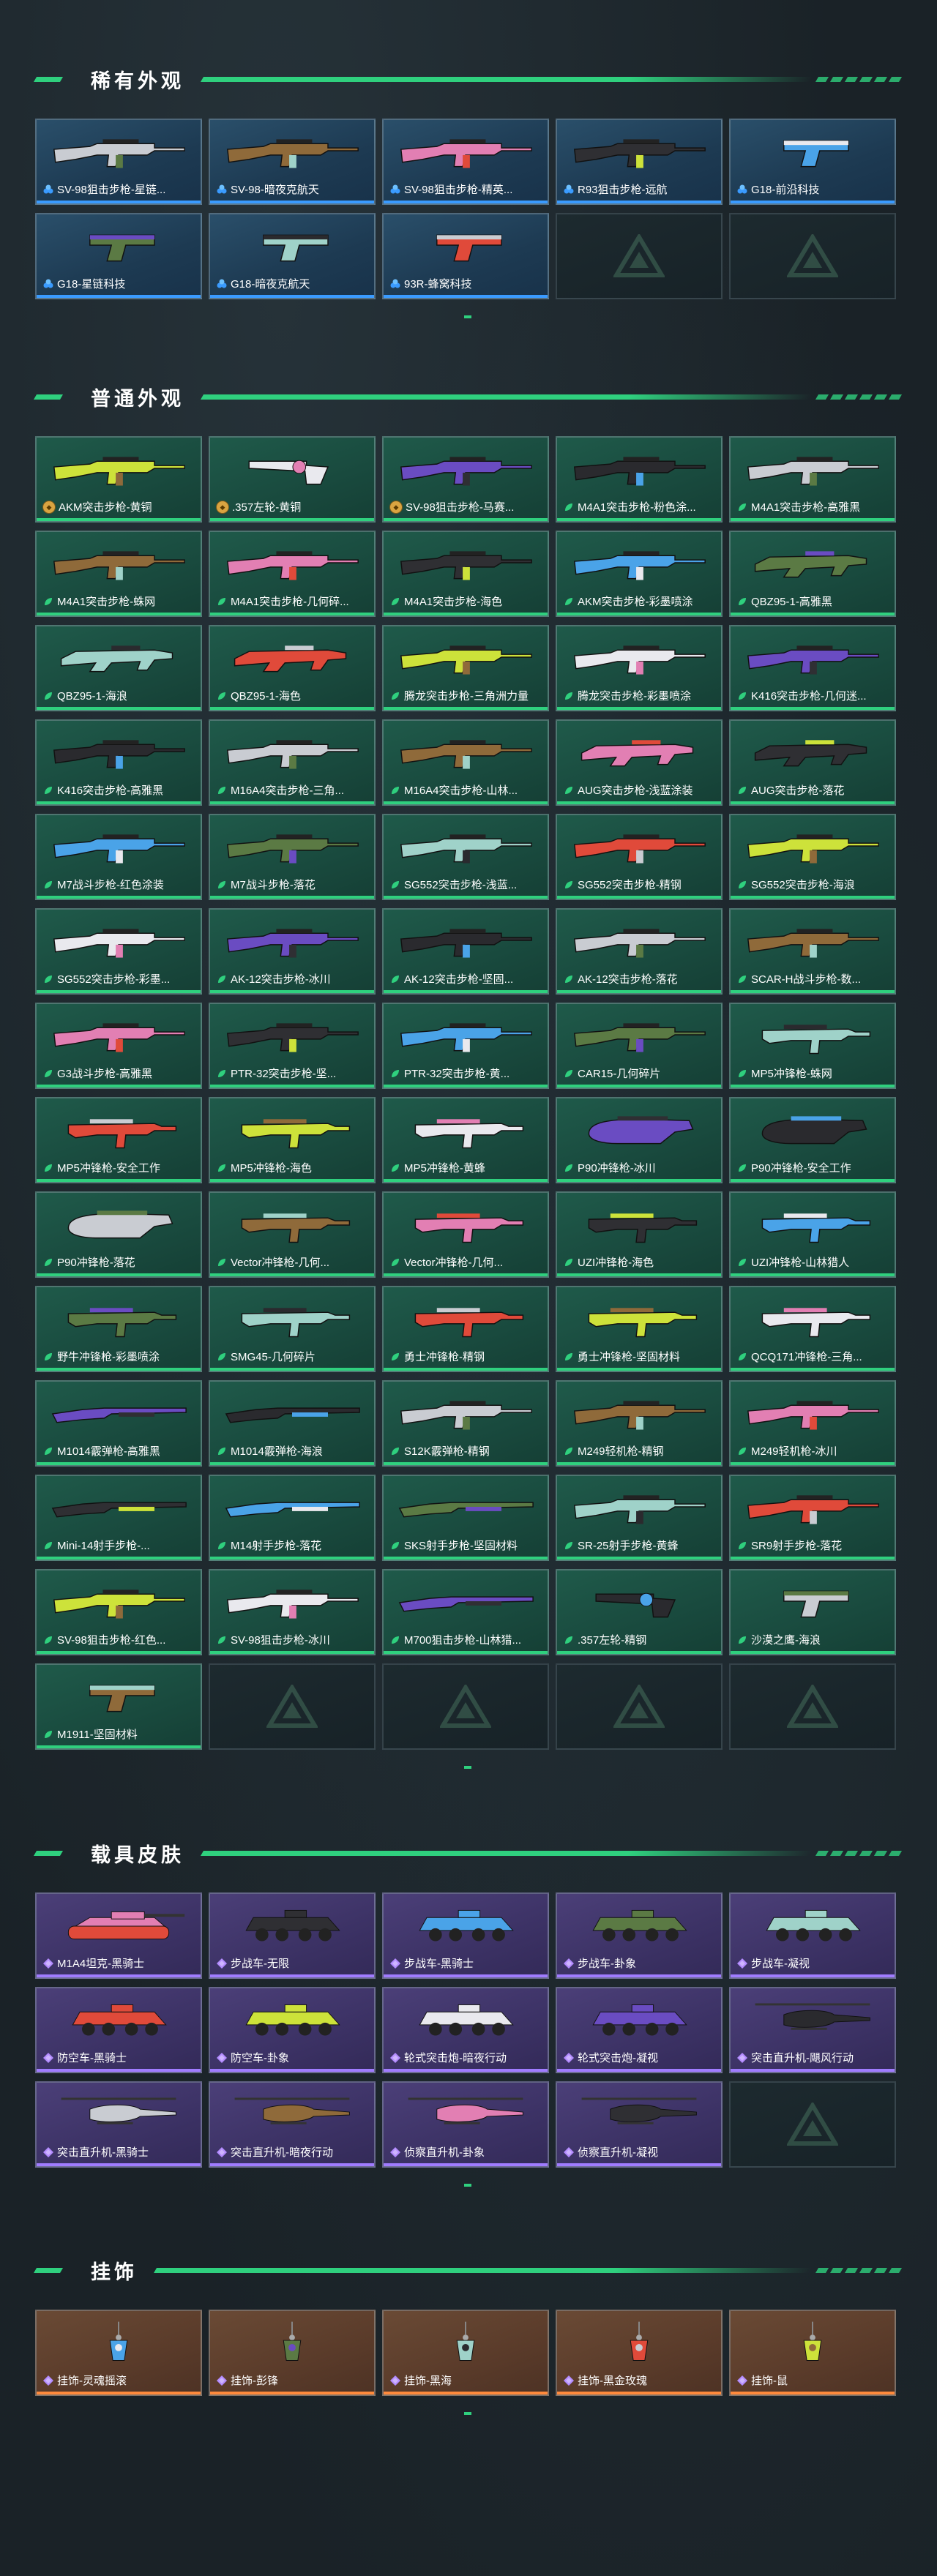  What do you see at coordinates (639, 1612) in the screenshot?
I see `item-card: .357左轮-精钢` at bounding box center [639, 1612].